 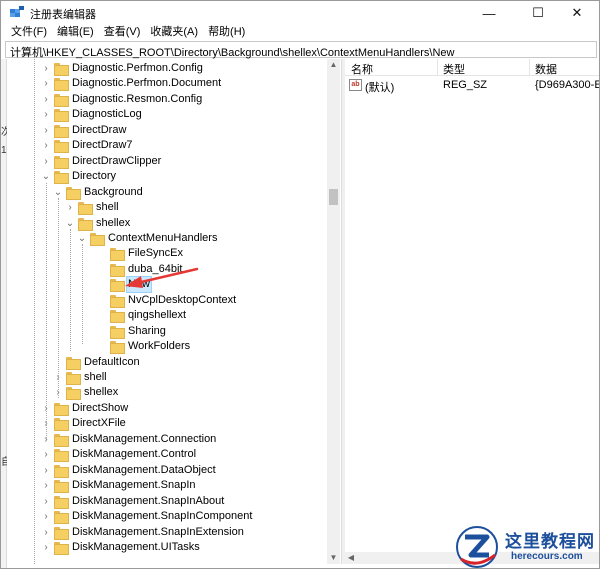 What do you see at coordinates (333, 311) in the screenshot?
I see `tree-vertical-scrollbar: ▲ ▼` at bounding box center [333, 311].